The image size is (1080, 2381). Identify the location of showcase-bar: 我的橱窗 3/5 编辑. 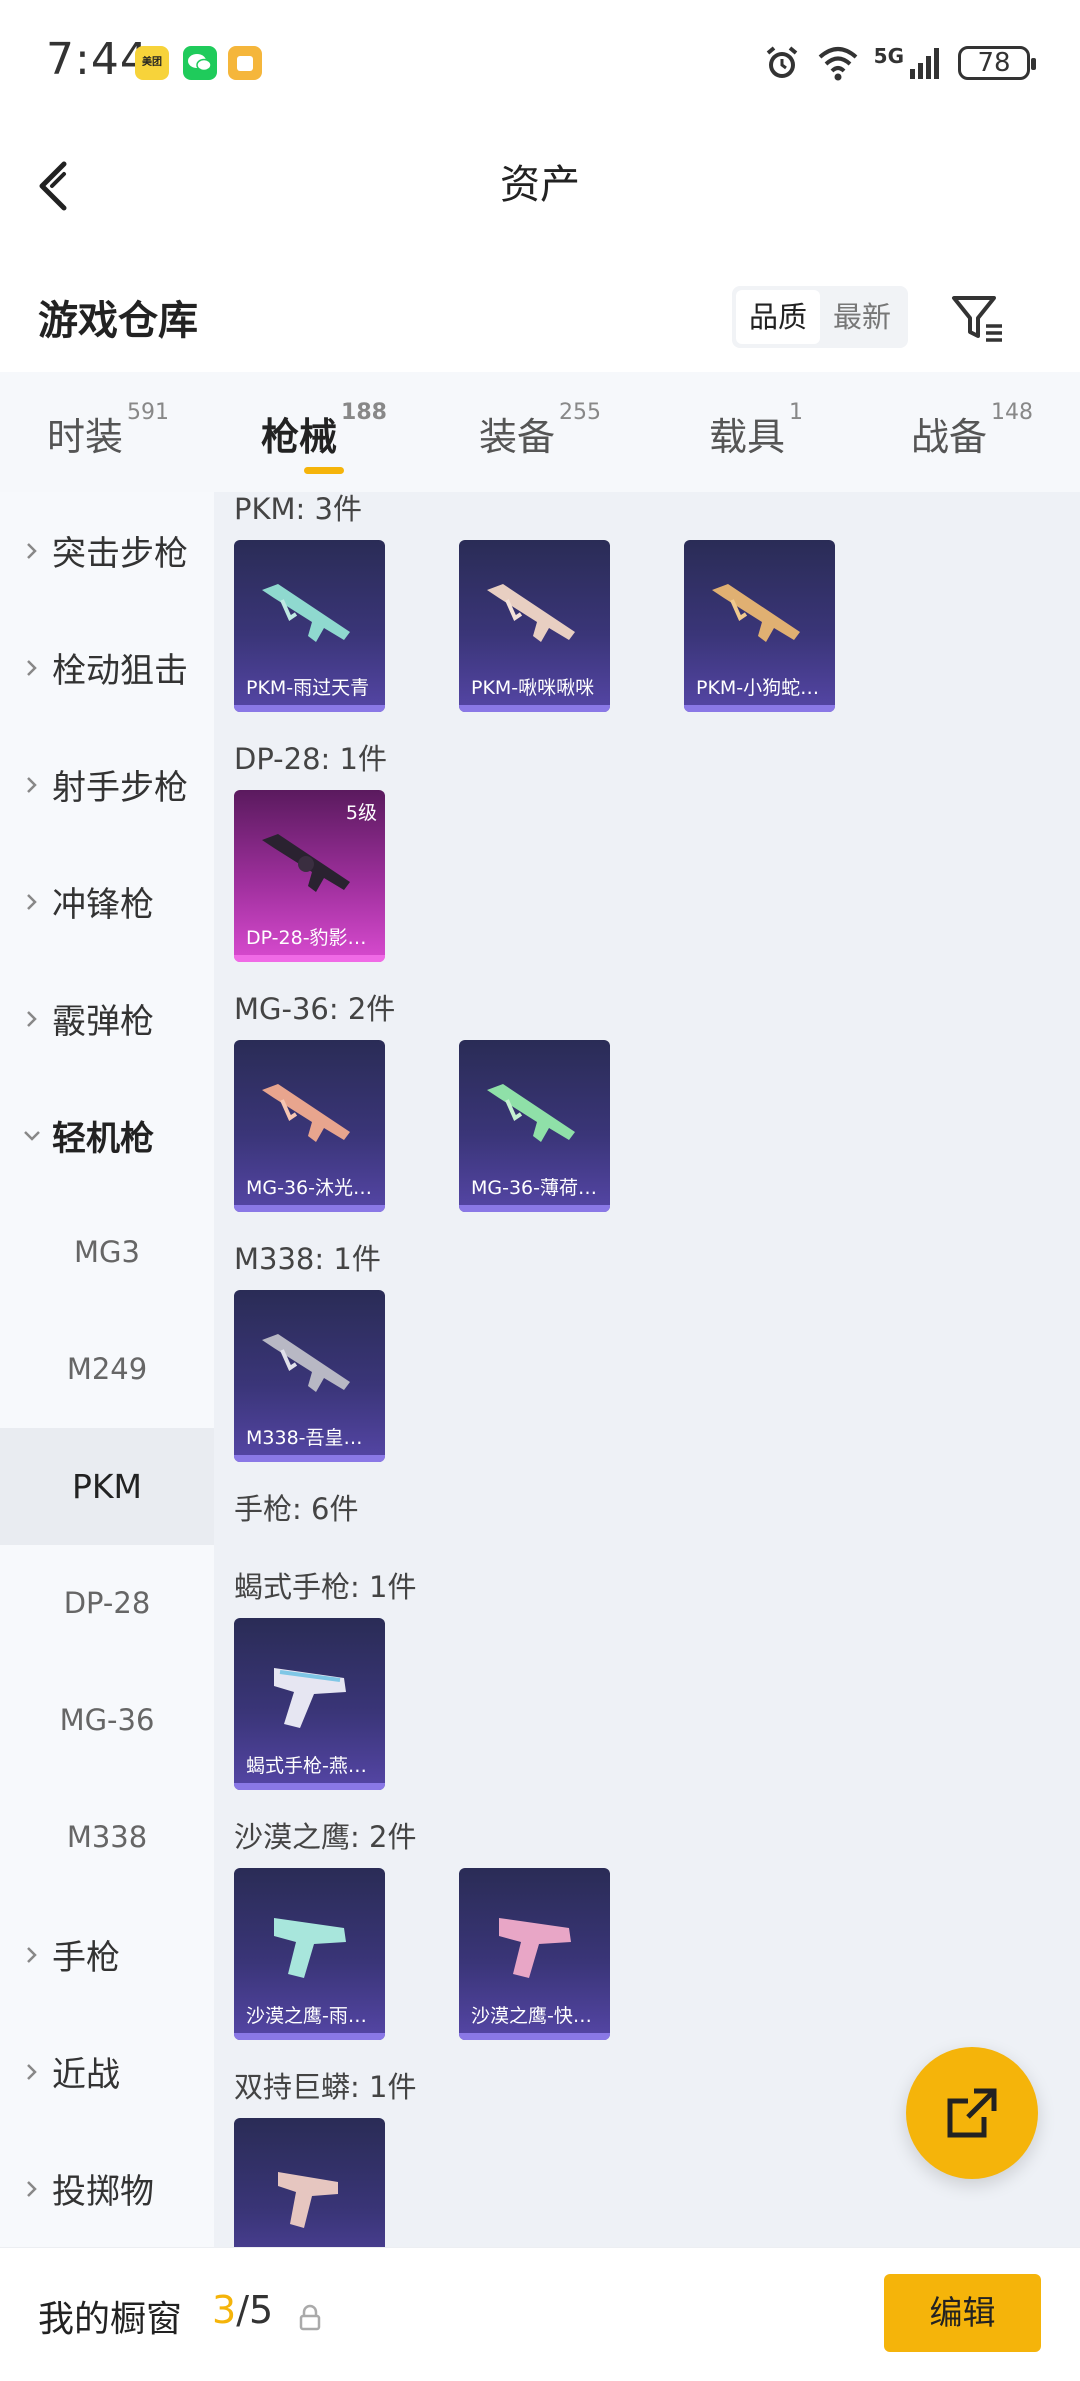
(540, 2314).